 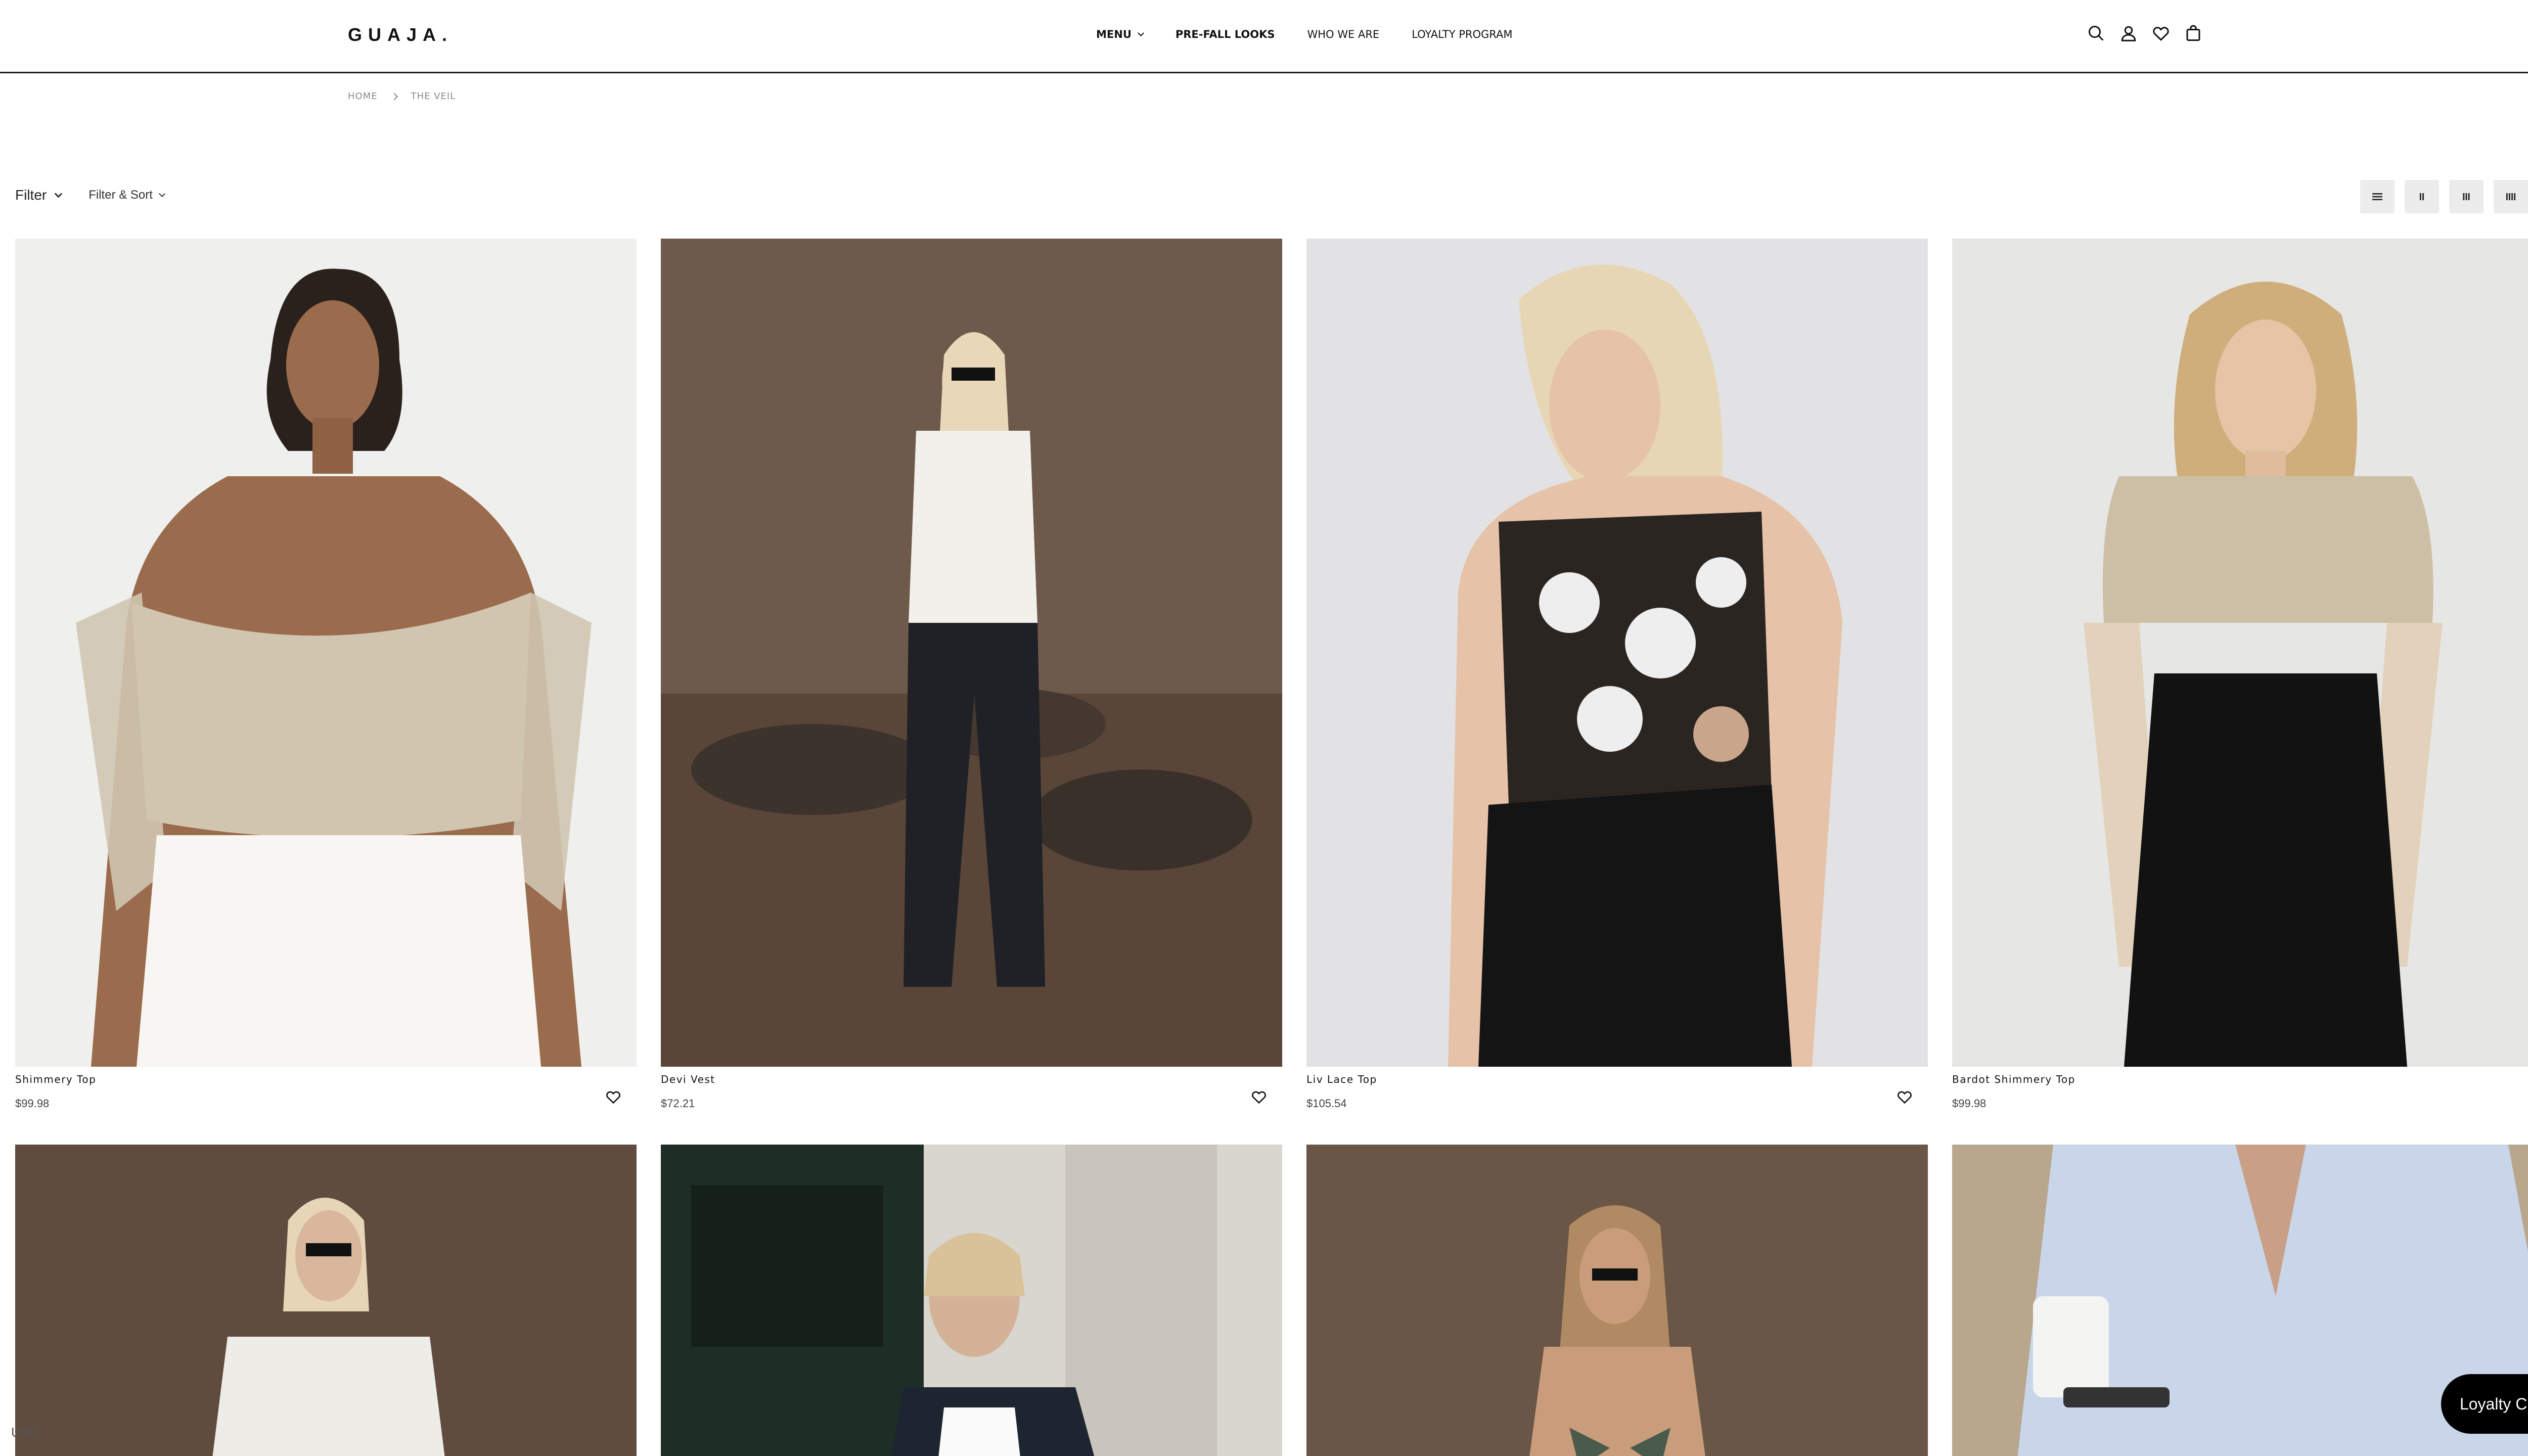 What do you see at coordinates (1462, 34) in the screenshot?
I see `nav-item-loyalty-program: LOYALTY PROGRAM` at bounding box center [1462, 34].